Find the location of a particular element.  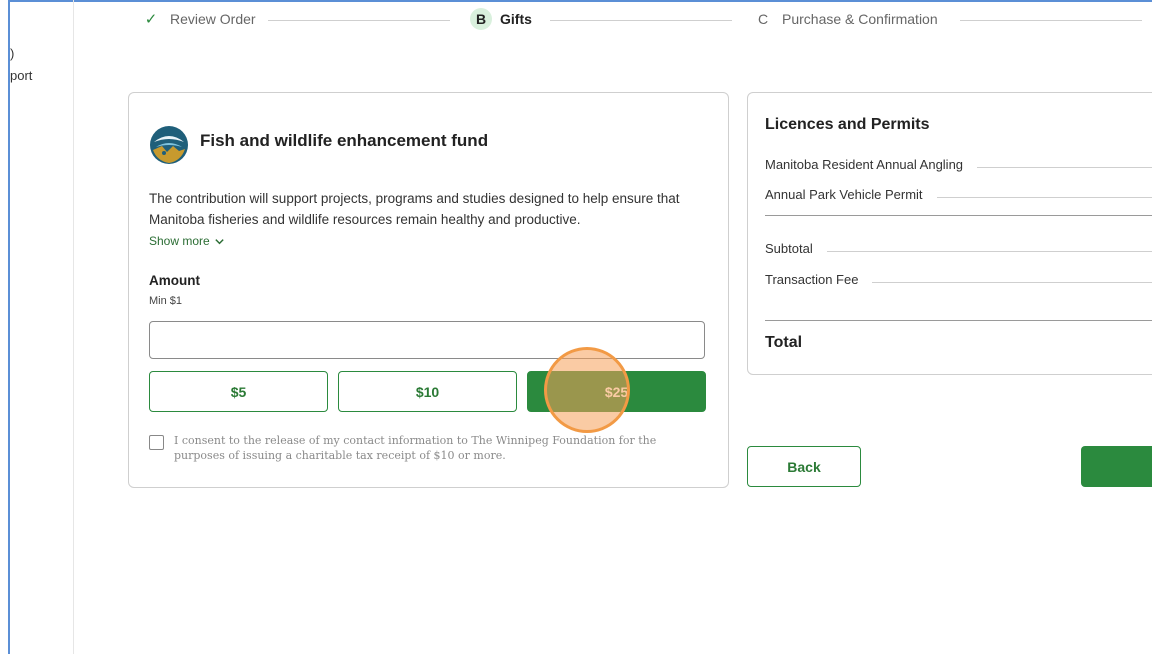

summary-title: Licences and Permits is located at coordinates (847, 124).